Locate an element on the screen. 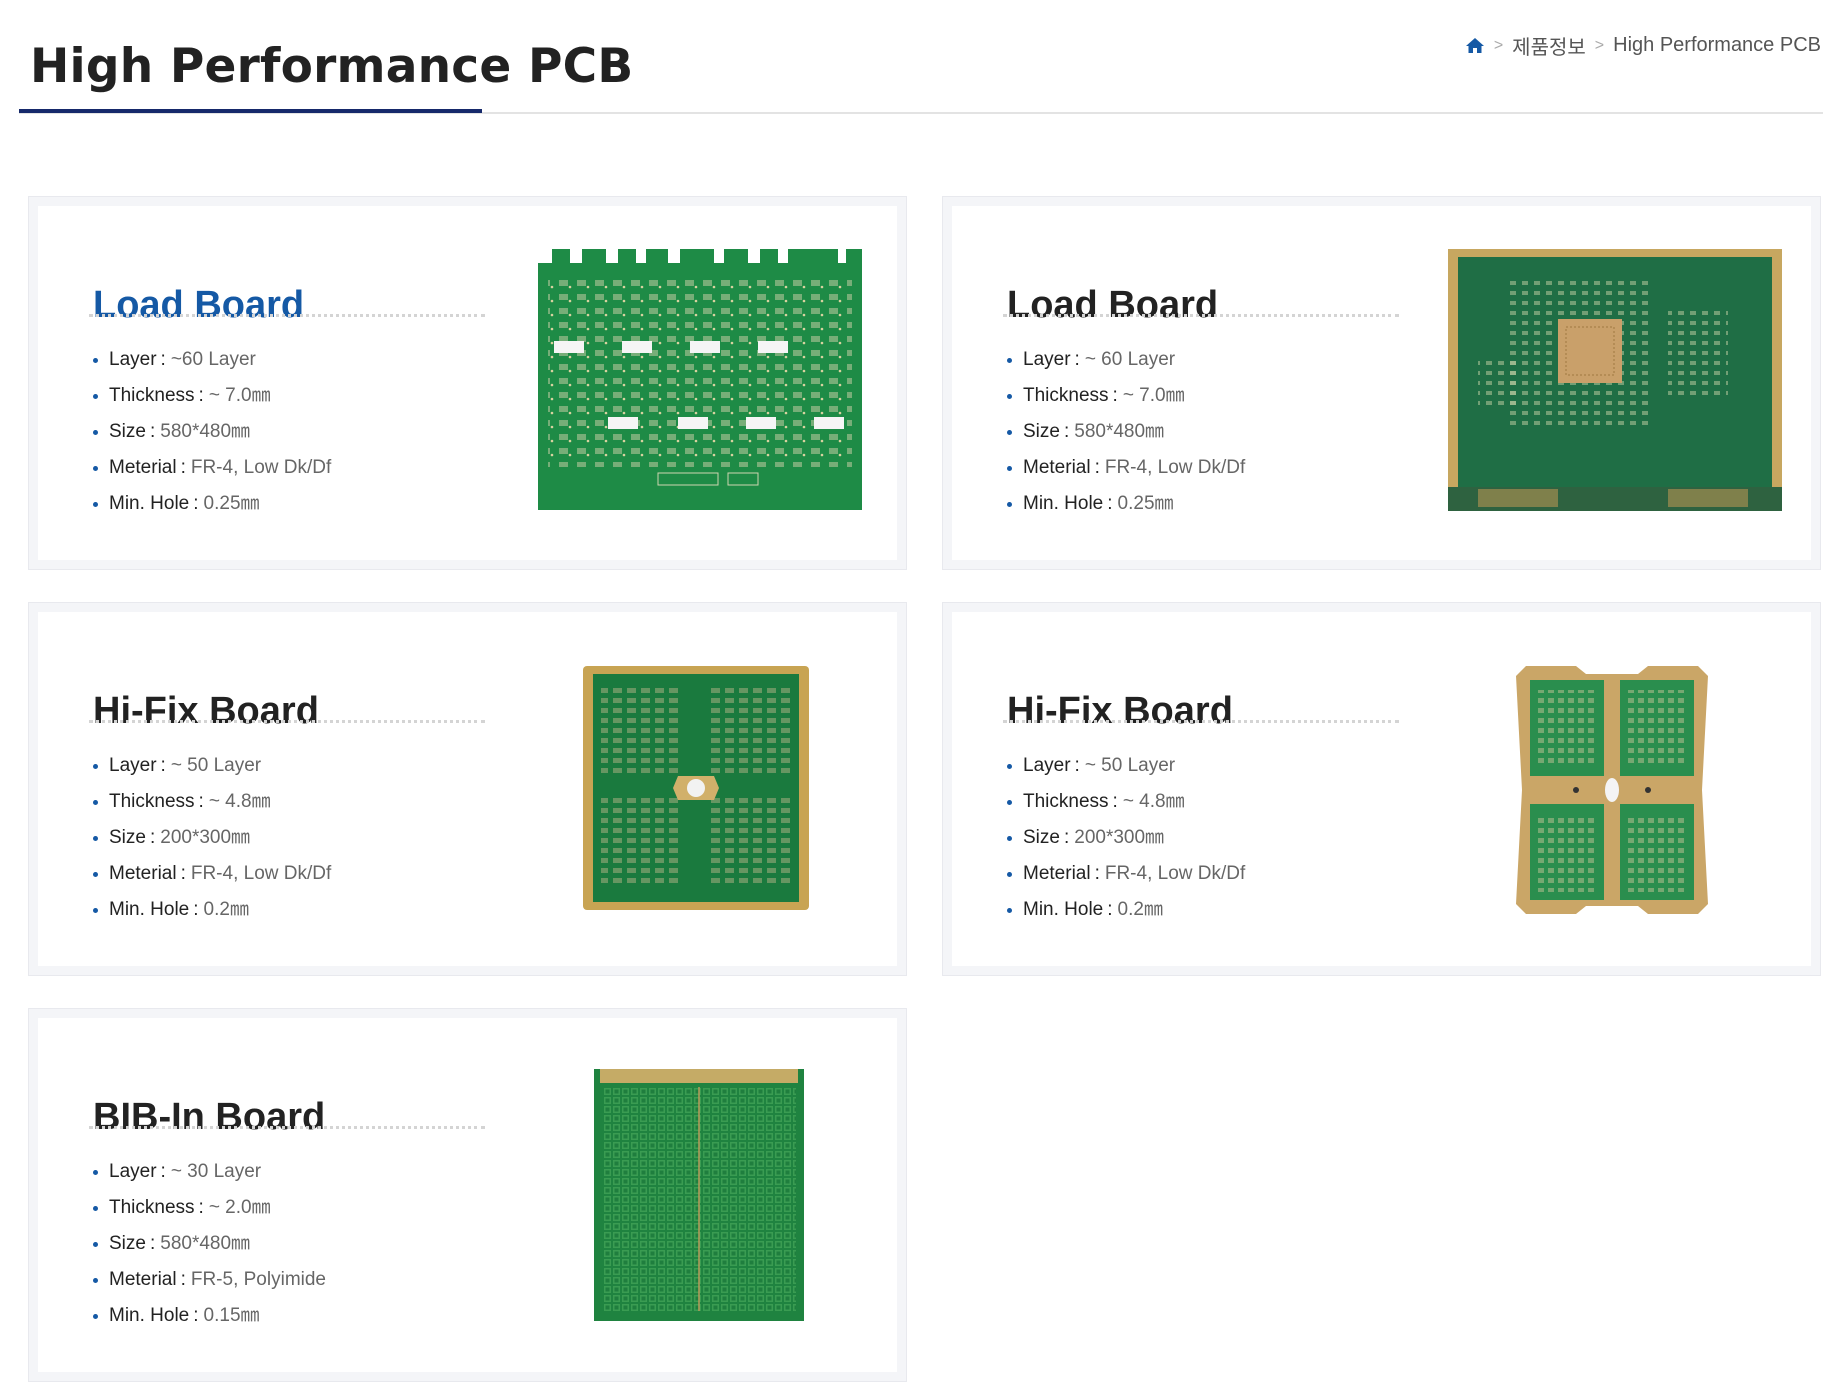 The image size is (1835, 1390). breadcrumb-item-current: High Performance PCB is located at coordinates (1717, 45).